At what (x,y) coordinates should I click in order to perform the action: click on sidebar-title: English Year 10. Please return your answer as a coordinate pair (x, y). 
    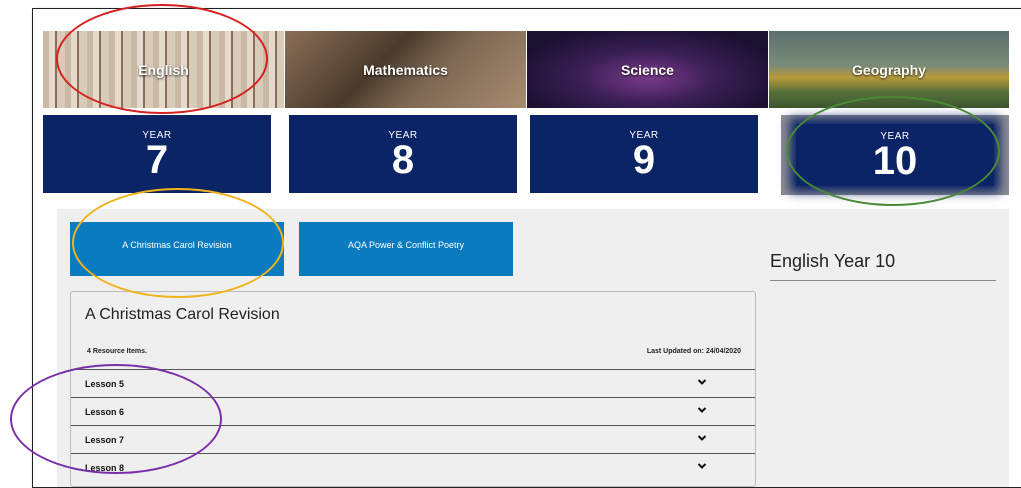
    Looking at the image, I should click on (883, 266).